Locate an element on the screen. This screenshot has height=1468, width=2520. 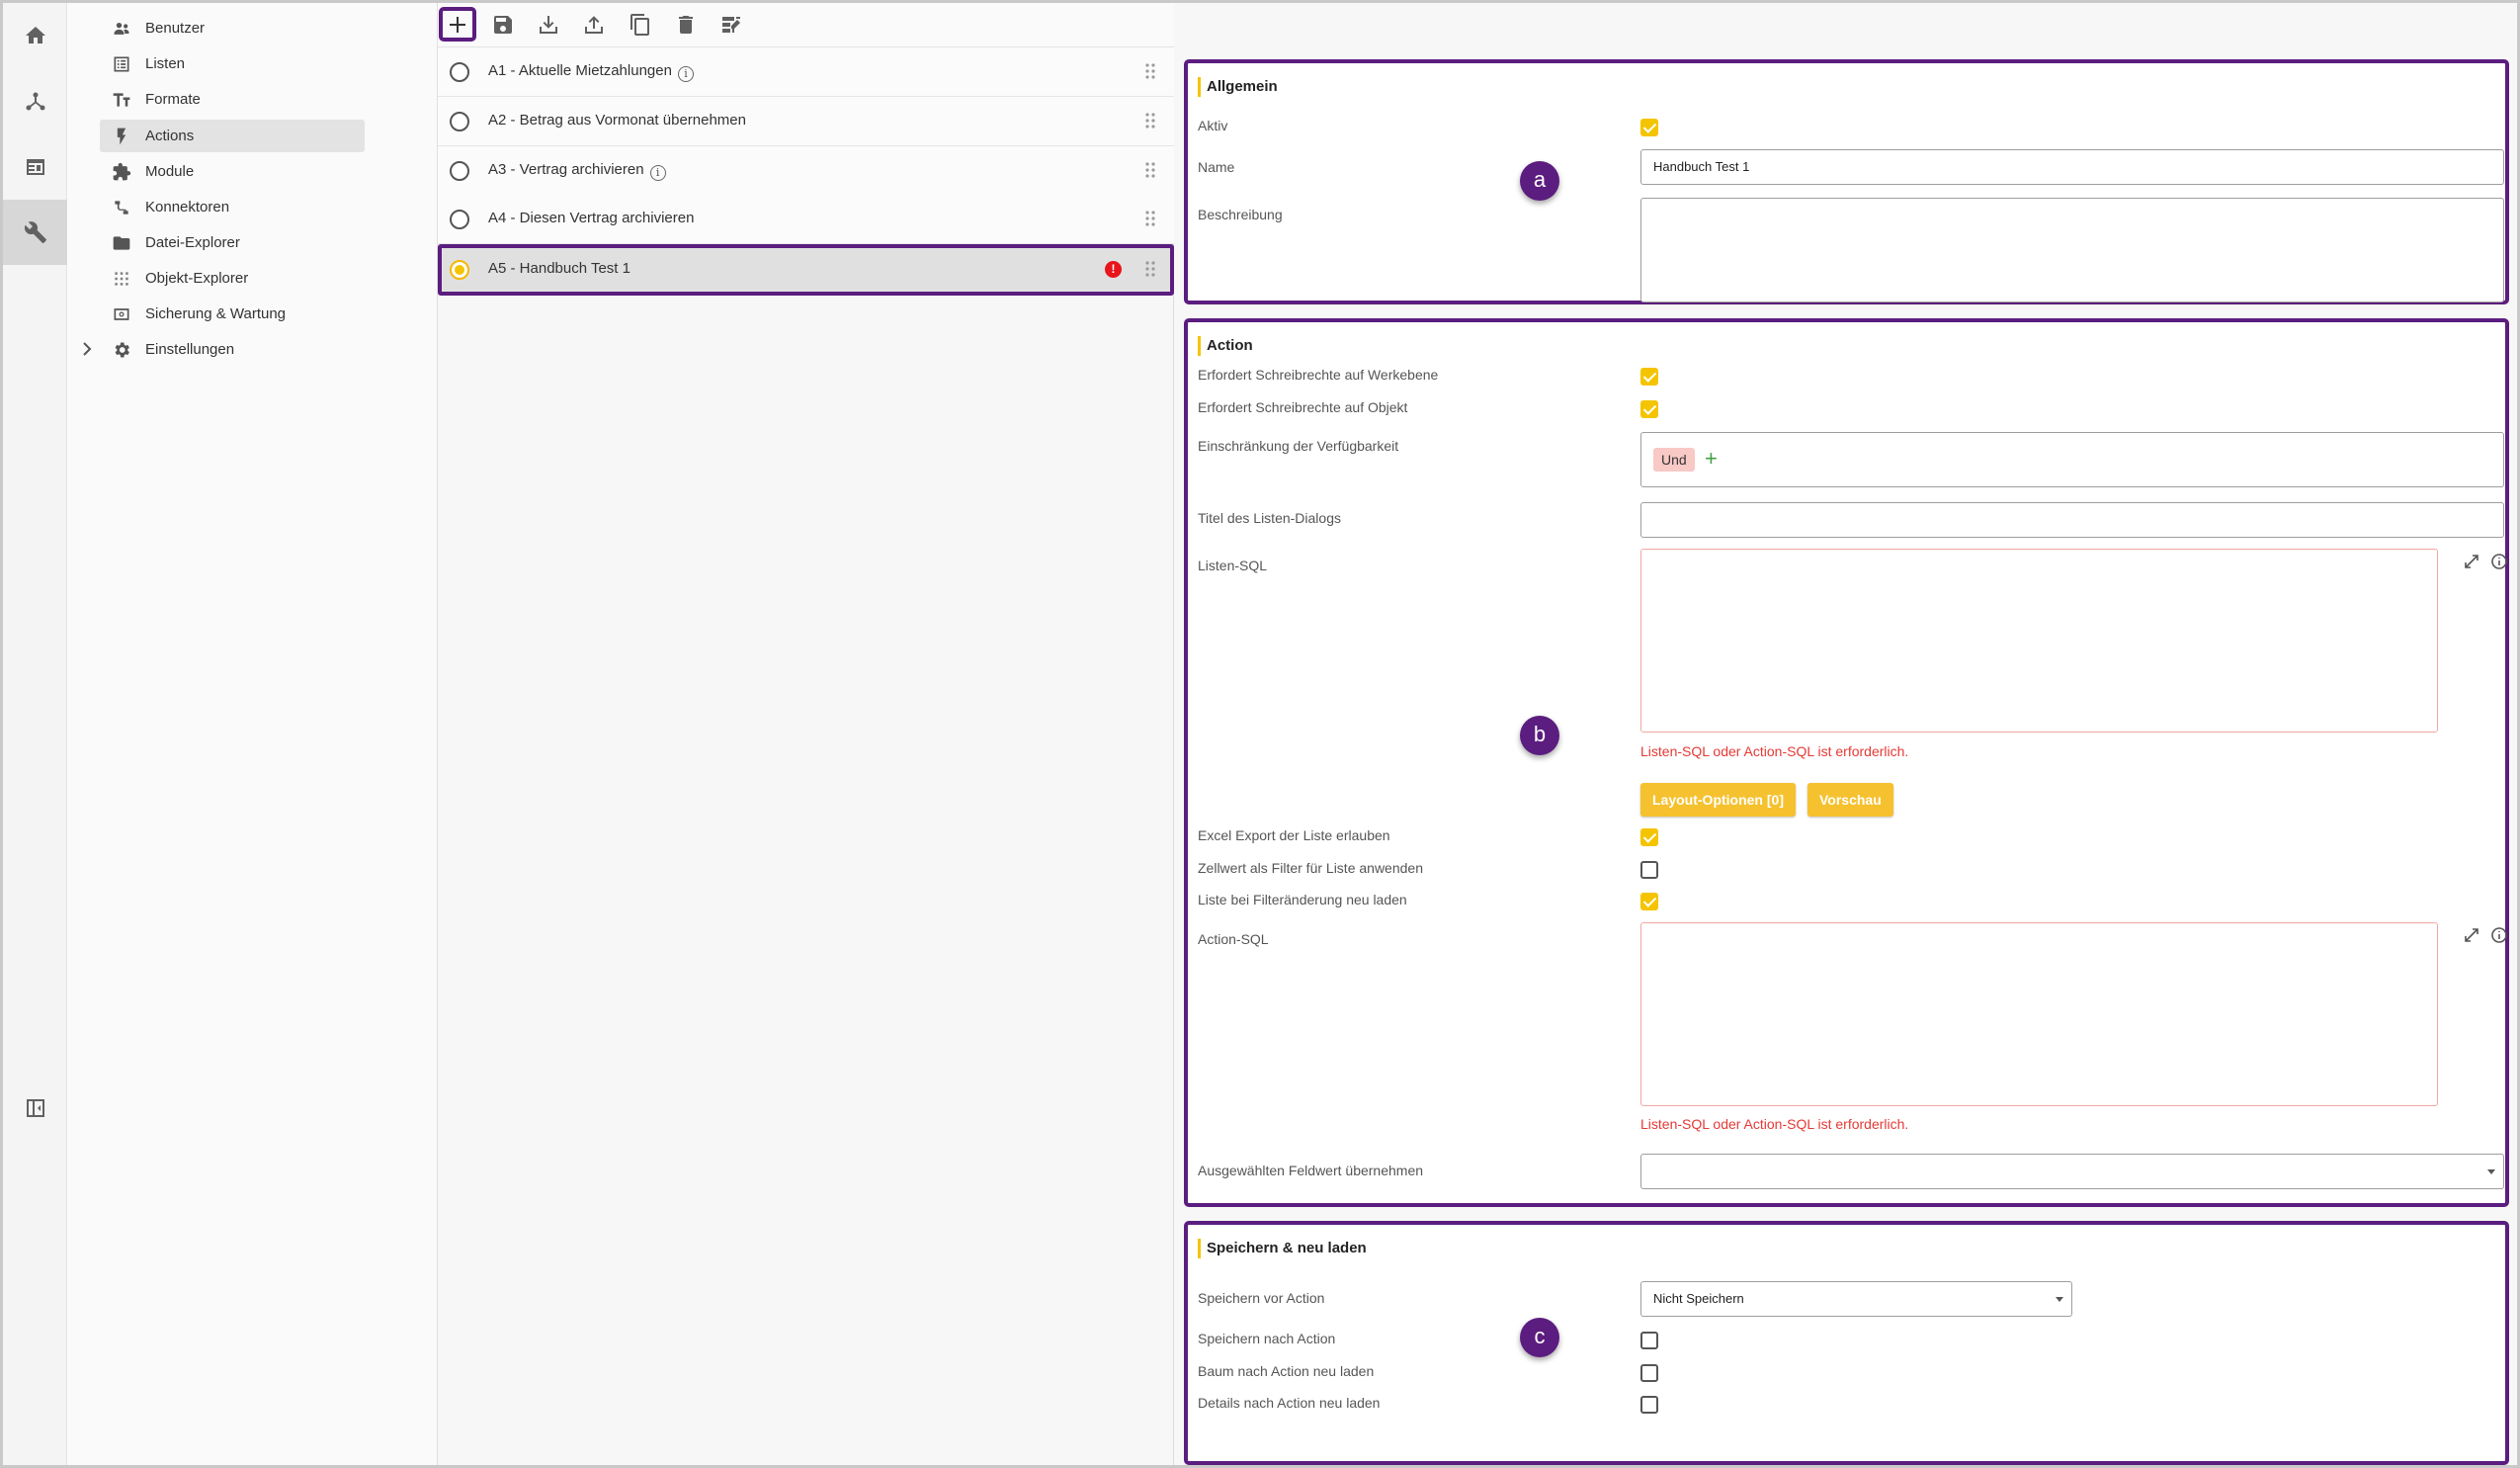
nav-item-objekt-explorer: Objekt-Explorer is located at coordinates (232, 278).